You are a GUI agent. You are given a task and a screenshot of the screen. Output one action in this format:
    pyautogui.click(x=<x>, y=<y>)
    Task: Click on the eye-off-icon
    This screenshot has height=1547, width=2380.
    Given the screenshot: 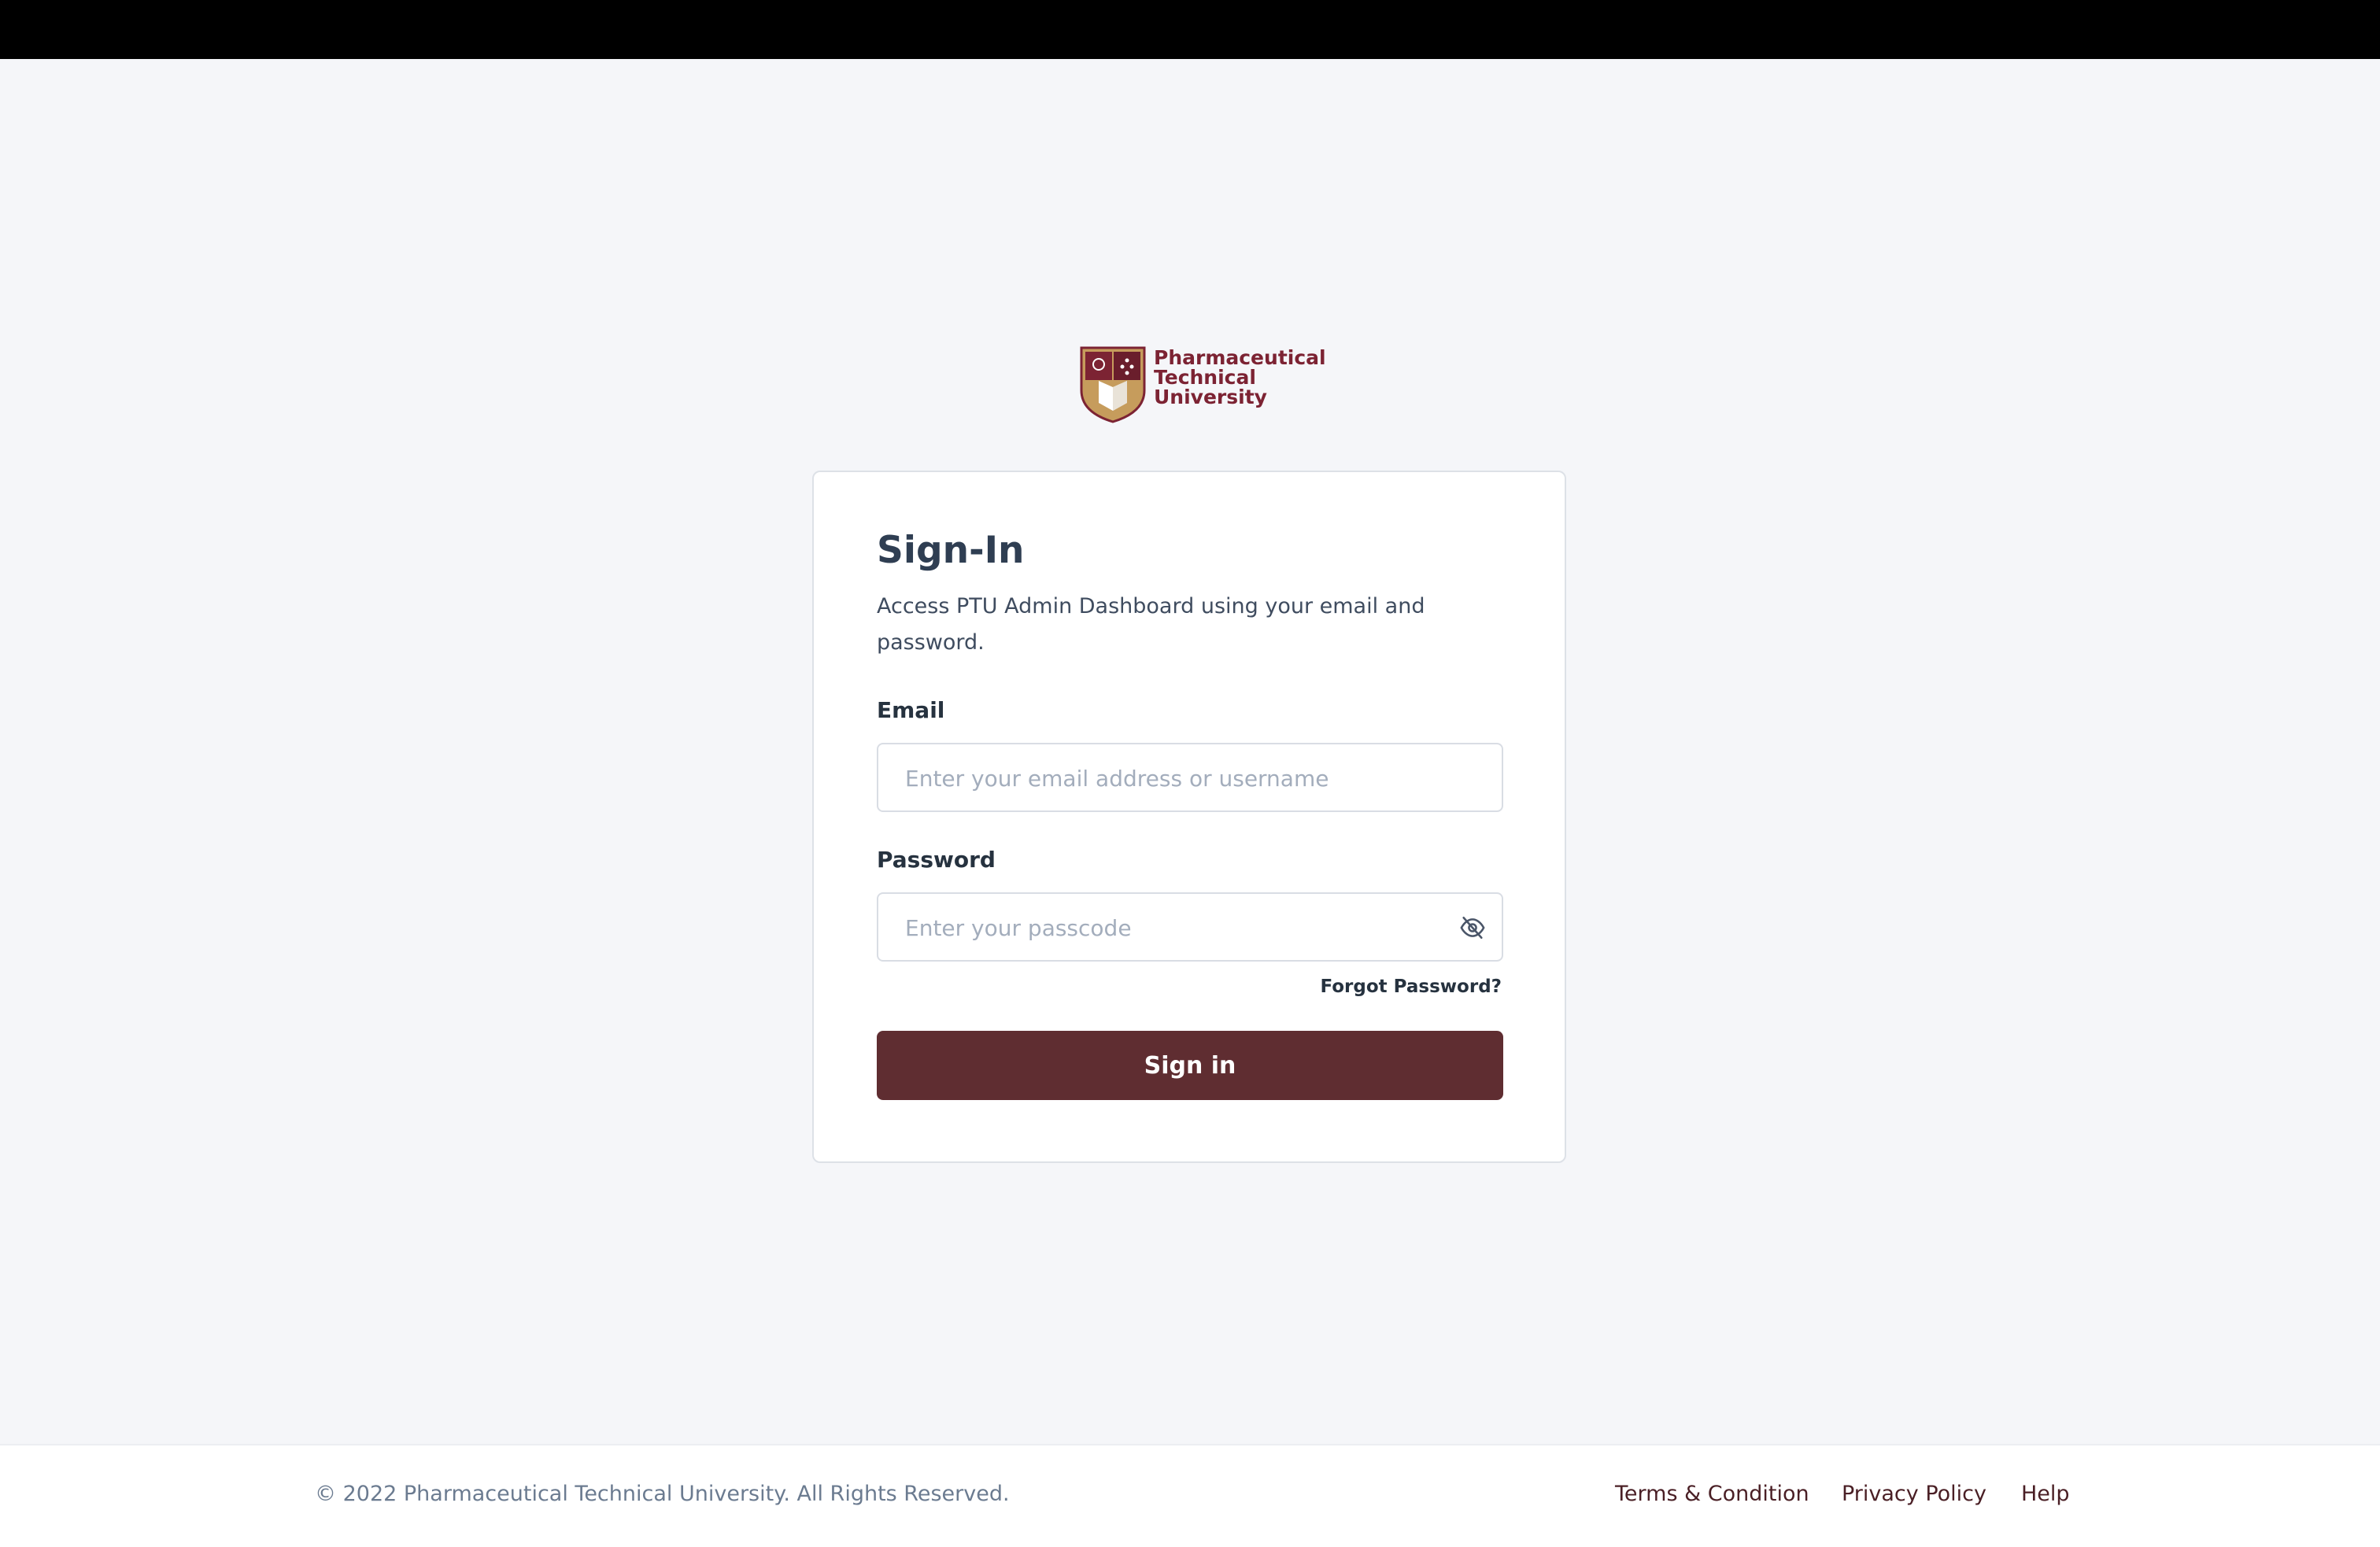 What is the action you would take?
    pyautogui.click(x=1472, y=927)
    